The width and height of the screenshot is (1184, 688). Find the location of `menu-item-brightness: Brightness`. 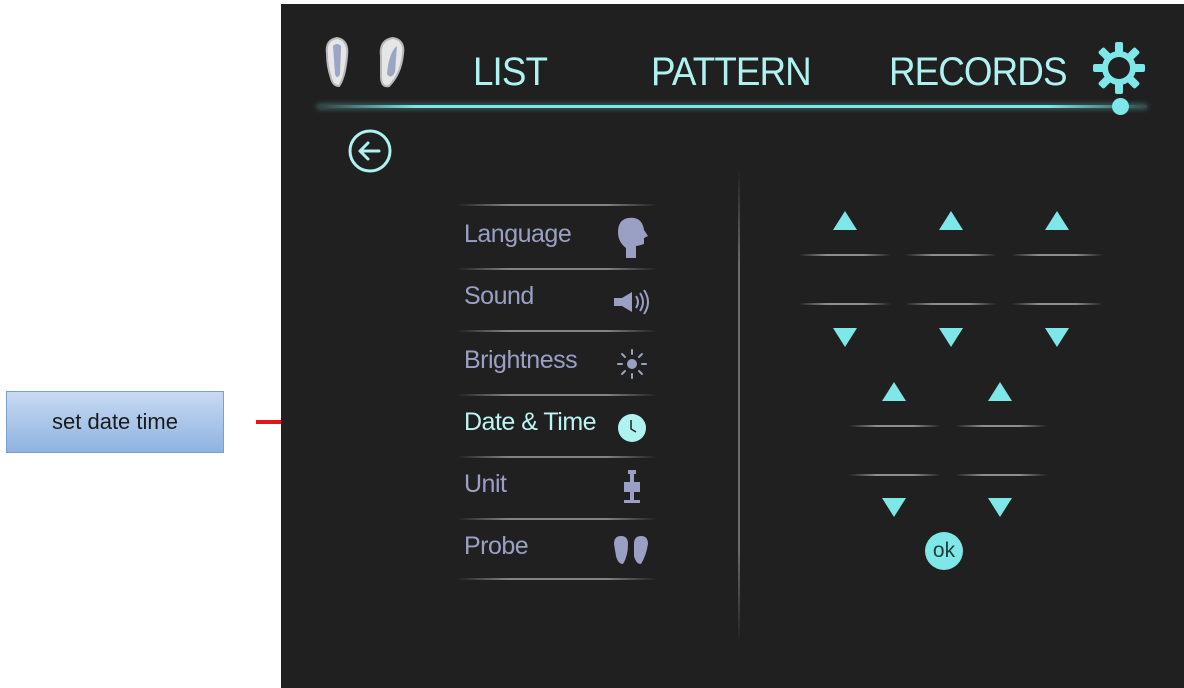

menu-item-brightness: Brightness is located at coordinates (557, 366).